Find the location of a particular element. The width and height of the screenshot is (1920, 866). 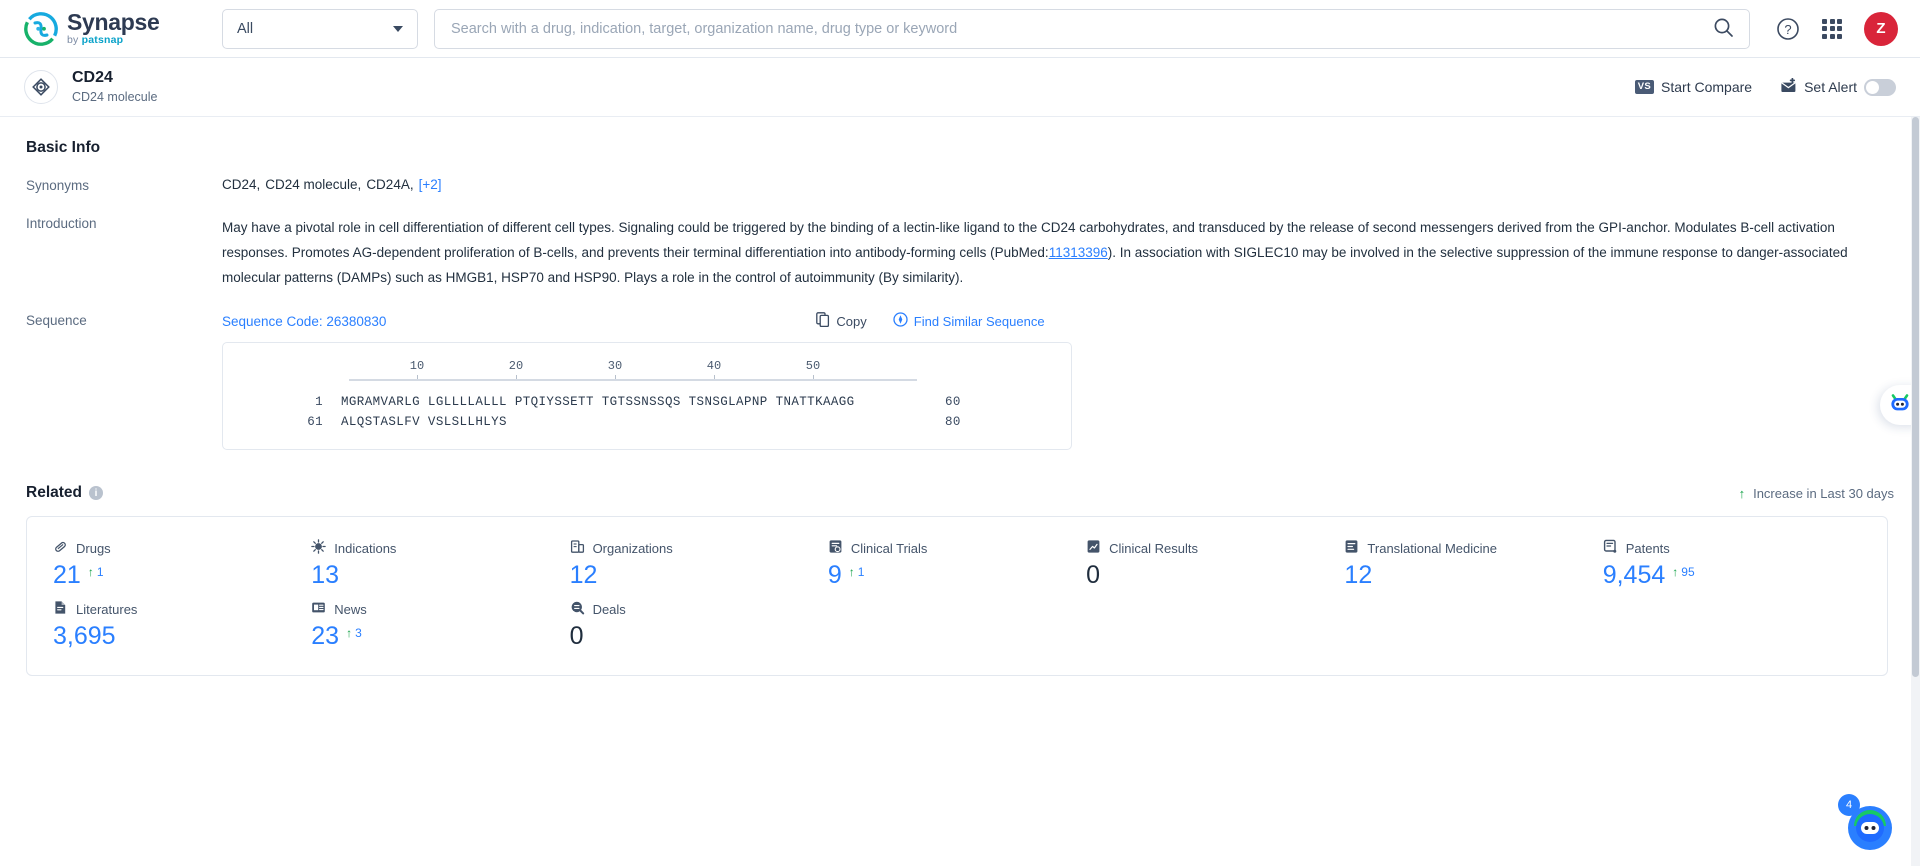

vertical-scrollbar is located at coordinates (1915, 491).